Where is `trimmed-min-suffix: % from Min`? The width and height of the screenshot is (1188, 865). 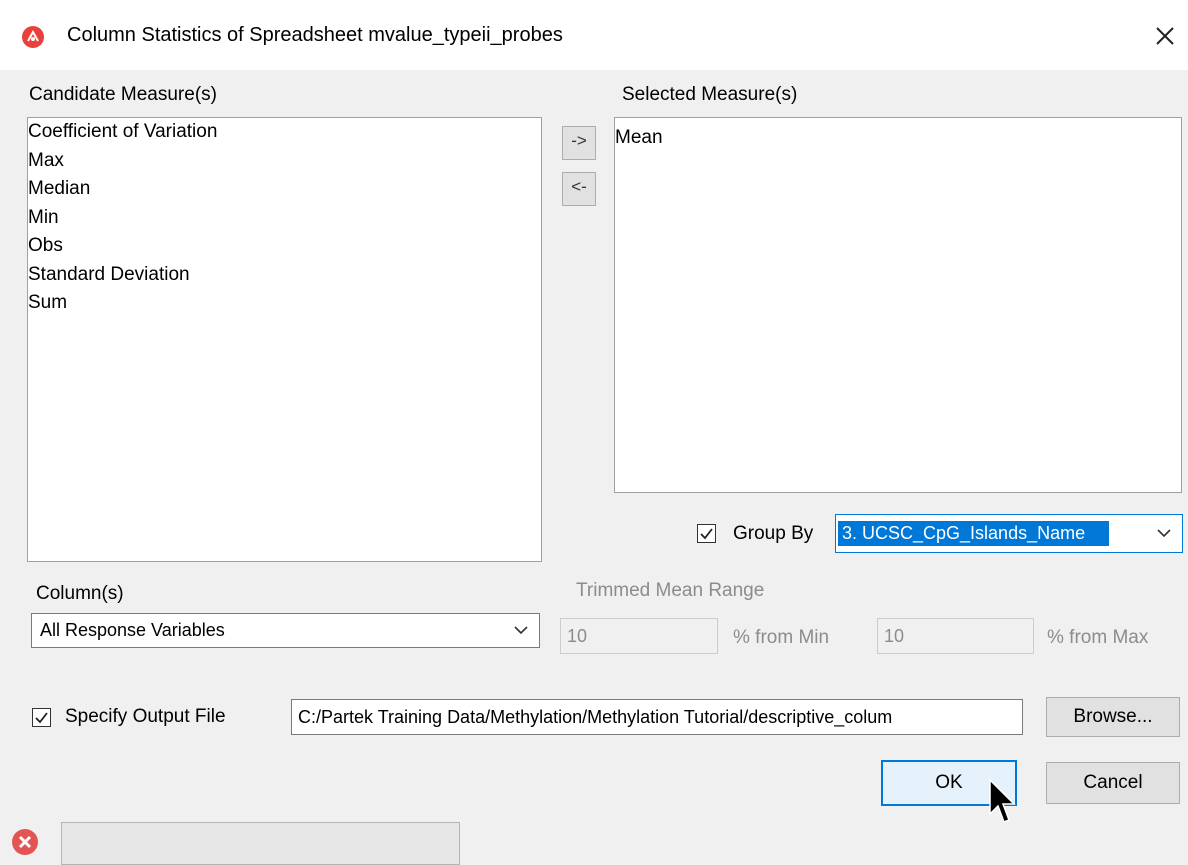 trimmed-min-suffix: % from Min is located at coordinates (781, 637).